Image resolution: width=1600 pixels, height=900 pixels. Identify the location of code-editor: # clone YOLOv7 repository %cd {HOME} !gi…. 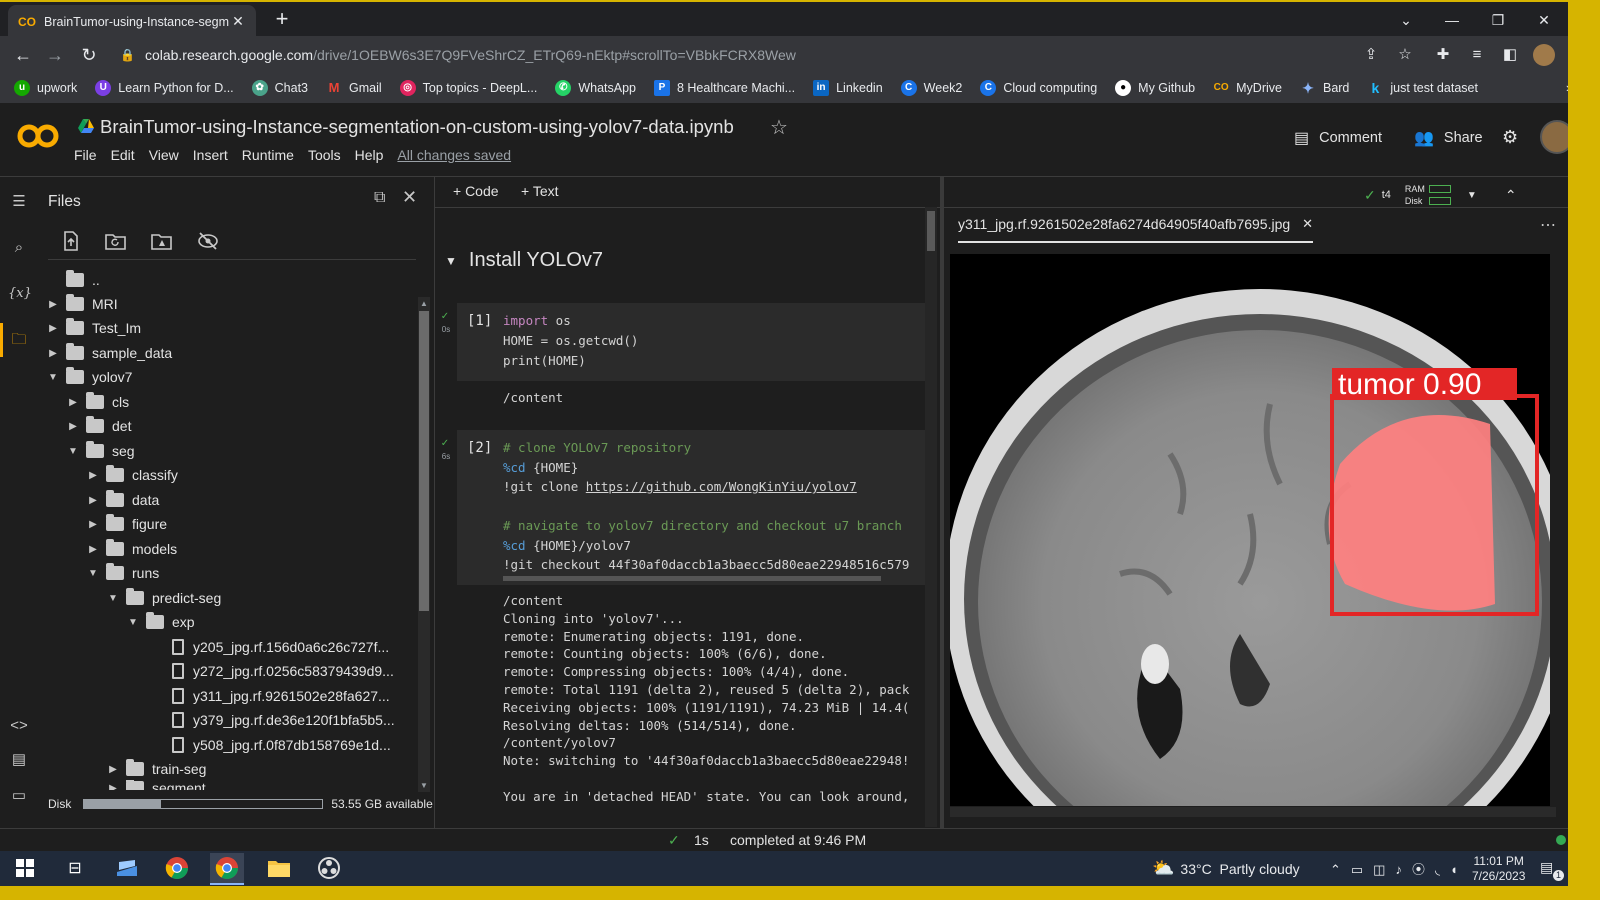
(706, 506).